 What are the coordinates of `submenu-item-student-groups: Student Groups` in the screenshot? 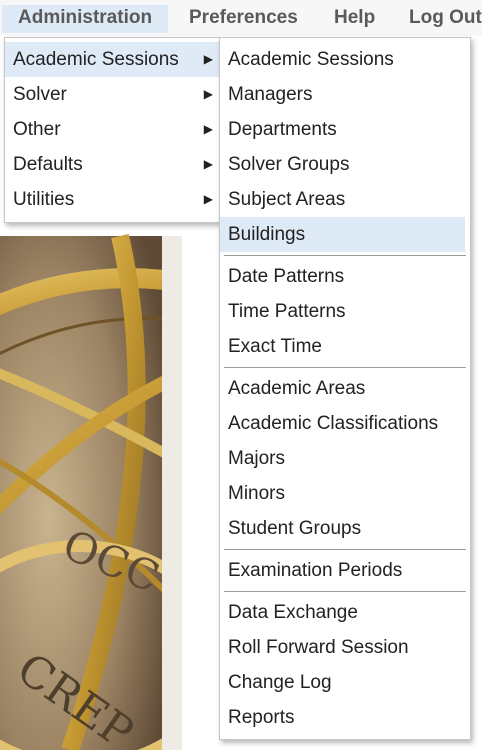 It's located at (345, 528).